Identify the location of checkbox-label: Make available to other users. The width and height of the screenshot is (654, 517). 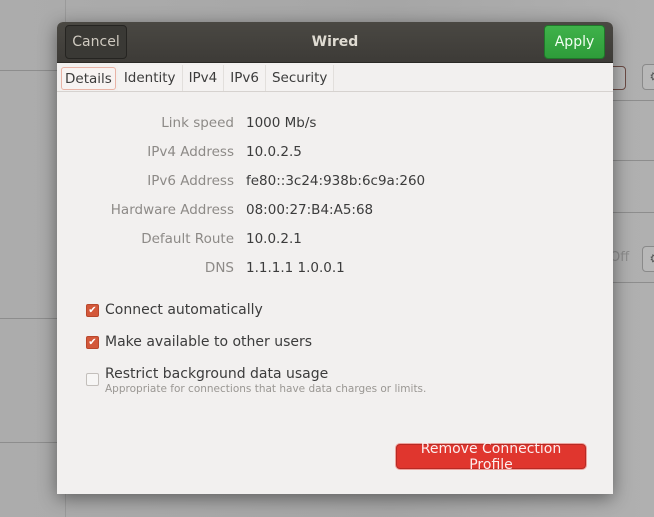
(209, 342).